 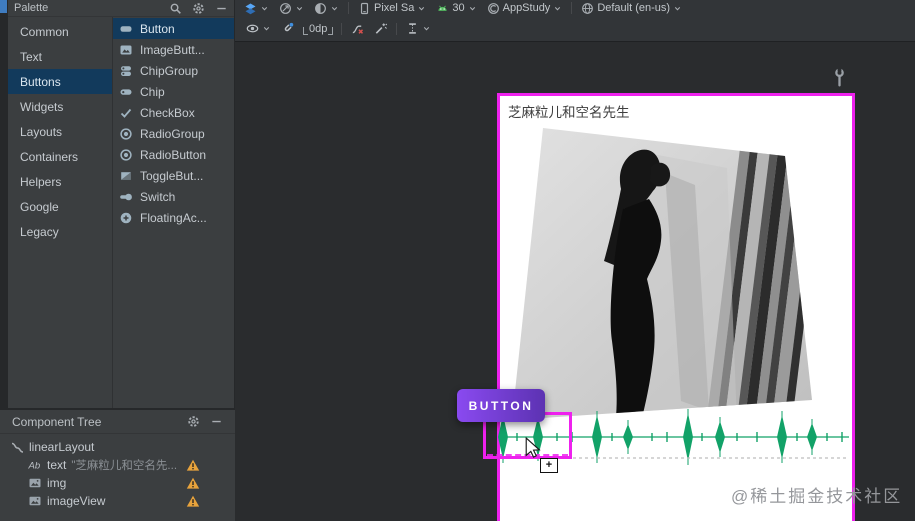 I want to click on layers-icon, so click(x=250, y=8).